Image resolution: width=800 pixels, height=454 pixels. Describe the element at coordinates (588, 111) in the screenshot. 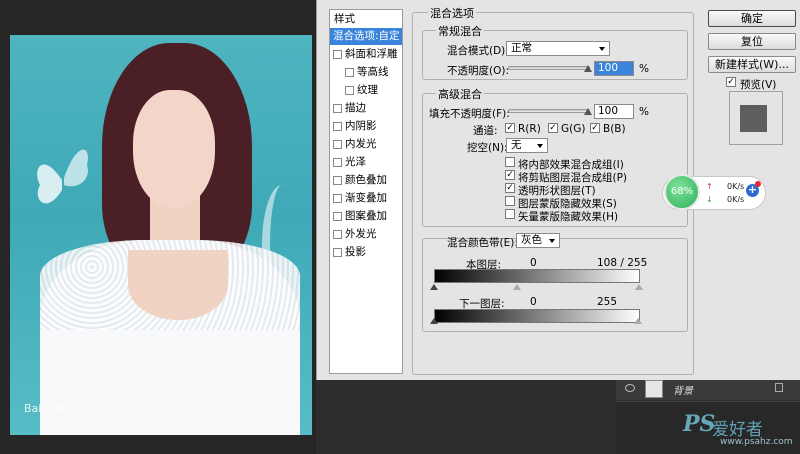

I see `fill-opacity-slider-thumb` at that location.